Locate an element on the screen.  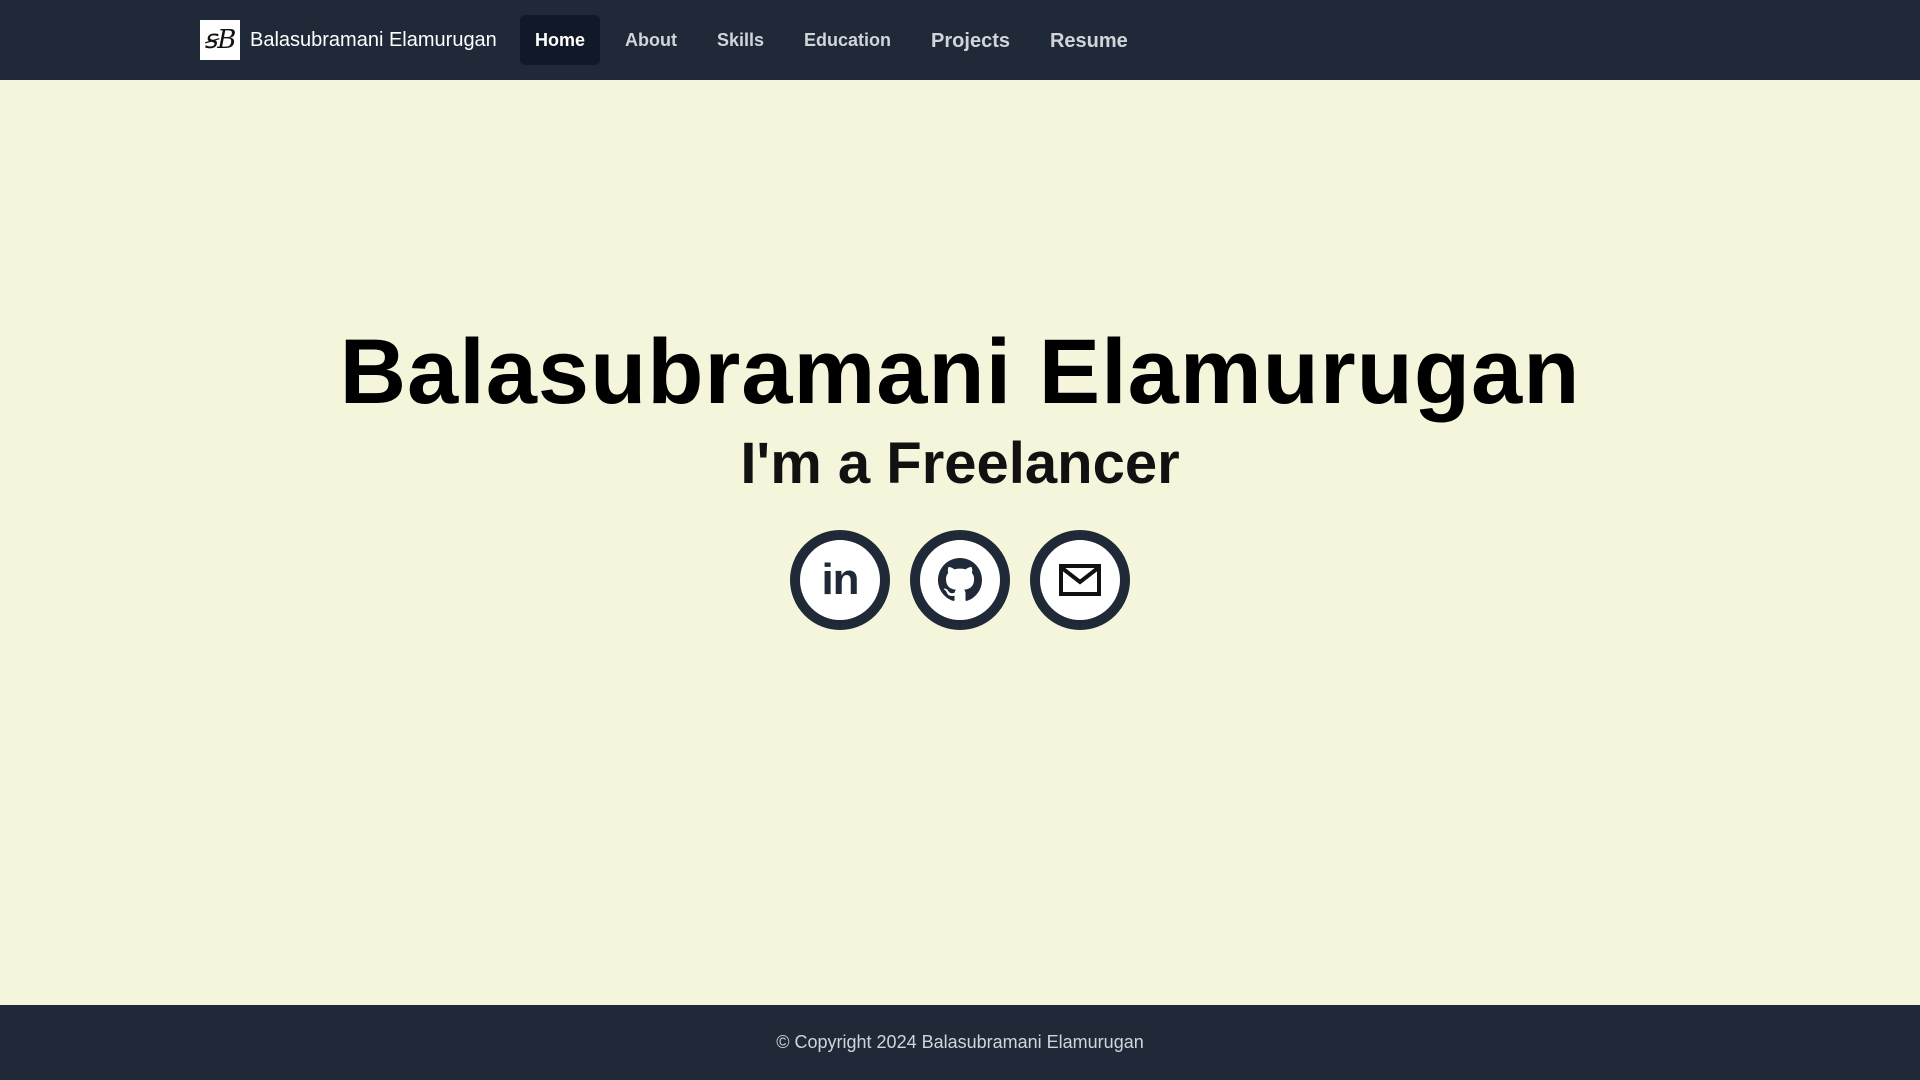
mail-icon is located at coordinates (1080, 580).